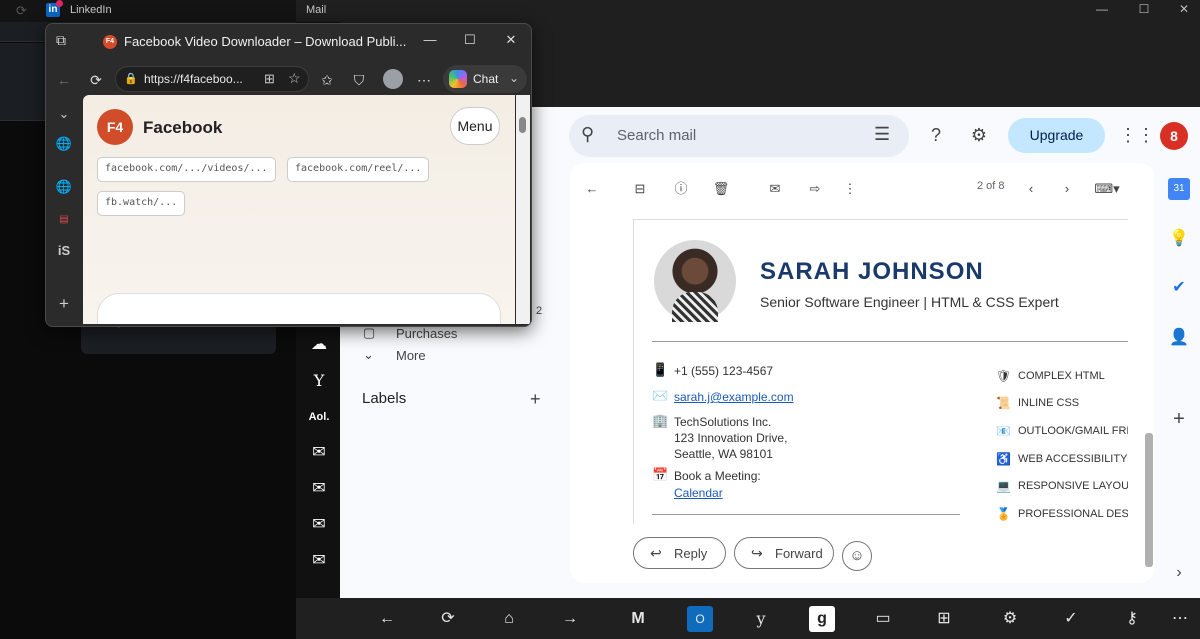 The width and height of the screenshot is (1200, 639). What do you see at coordinates (679, 553) in the screenshot?
I see `reply-button: ↩ Reply` at bounding box center [679, 553].